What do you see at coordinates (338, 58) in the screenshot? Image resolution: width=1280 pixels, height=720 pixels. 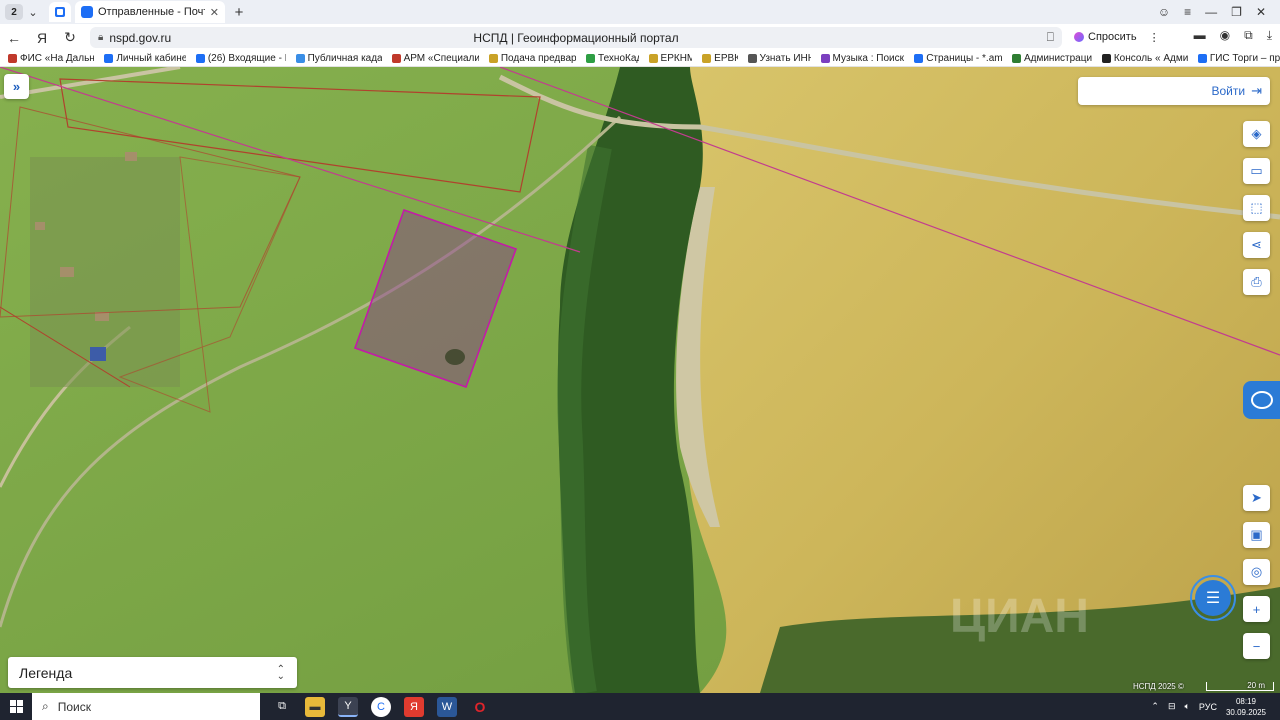 I see `bookmark-item: Публичная кадас` at bounding box center [338, 58].